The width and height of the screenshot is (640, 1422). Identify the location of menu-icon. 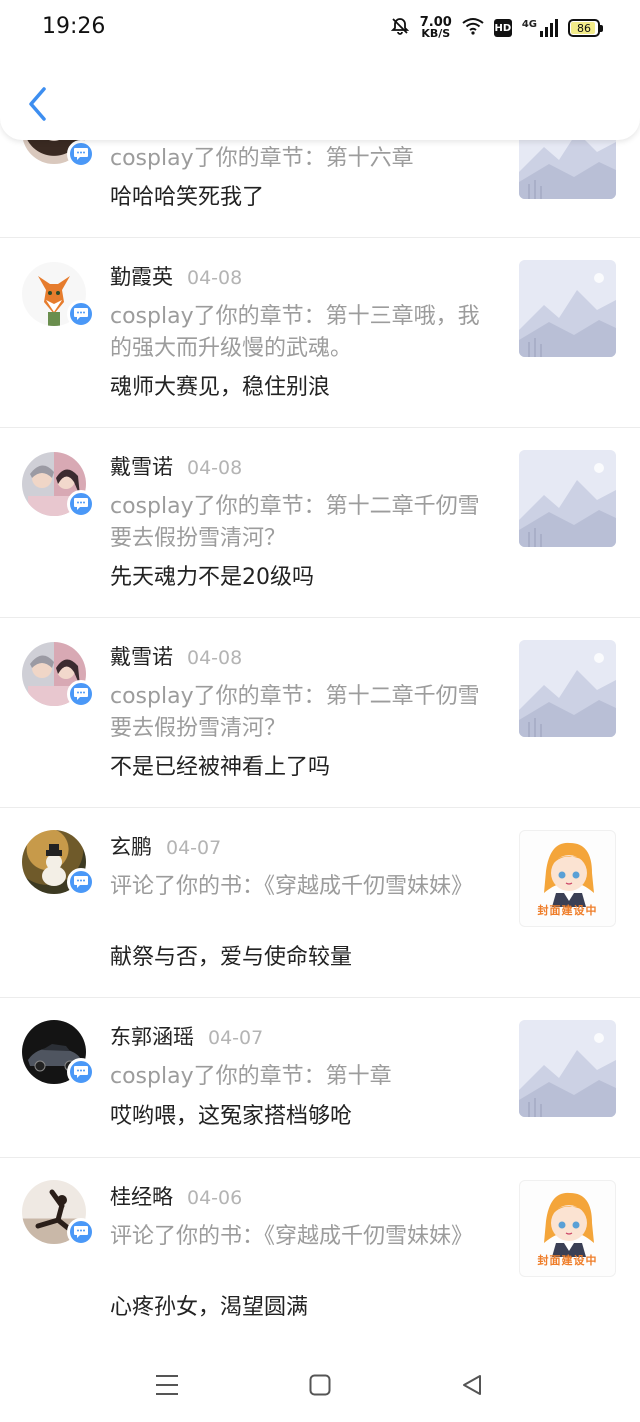
(167, 1385).